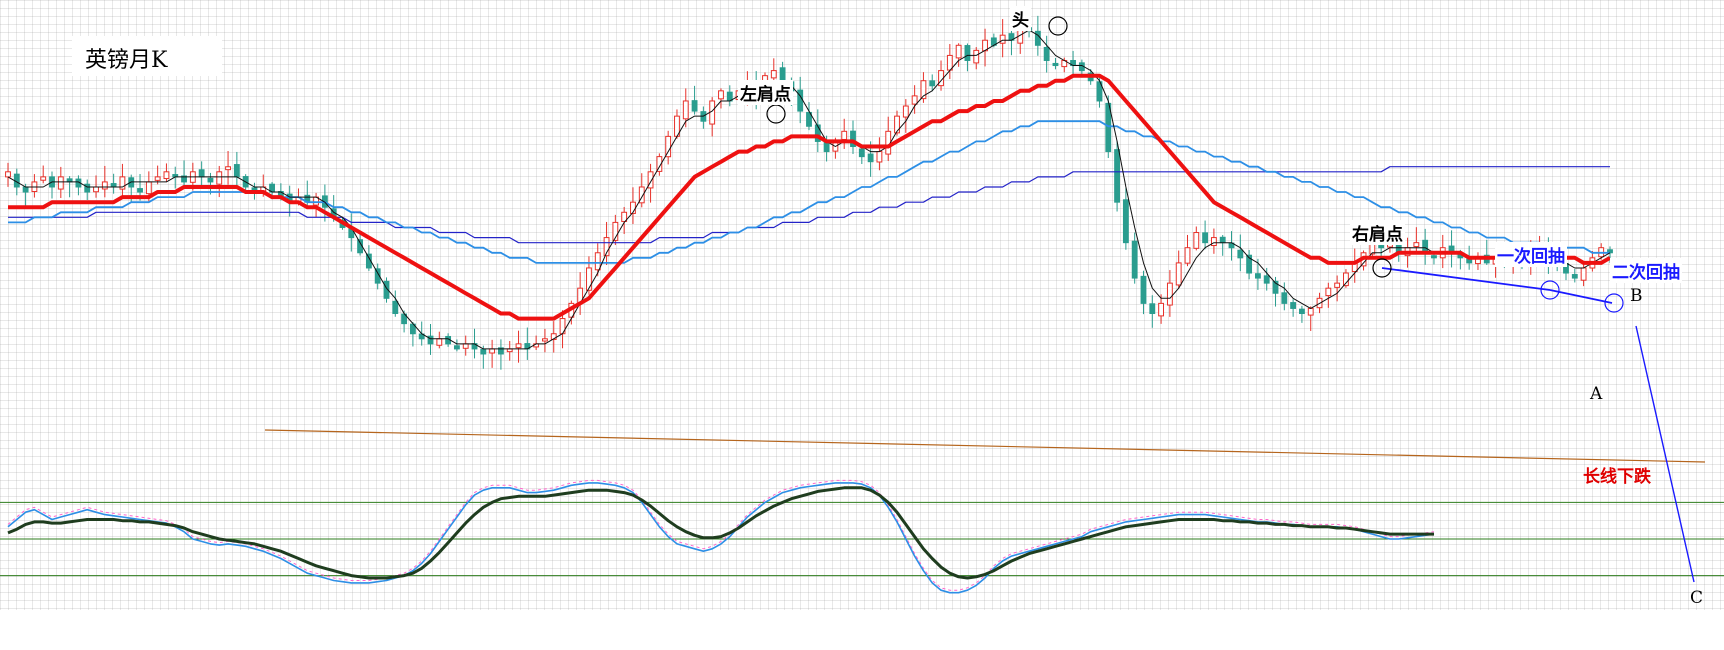  Describe the element at coordinates (1697, 598) in the screenshot. I see `annotation-point-c: C` at that location.